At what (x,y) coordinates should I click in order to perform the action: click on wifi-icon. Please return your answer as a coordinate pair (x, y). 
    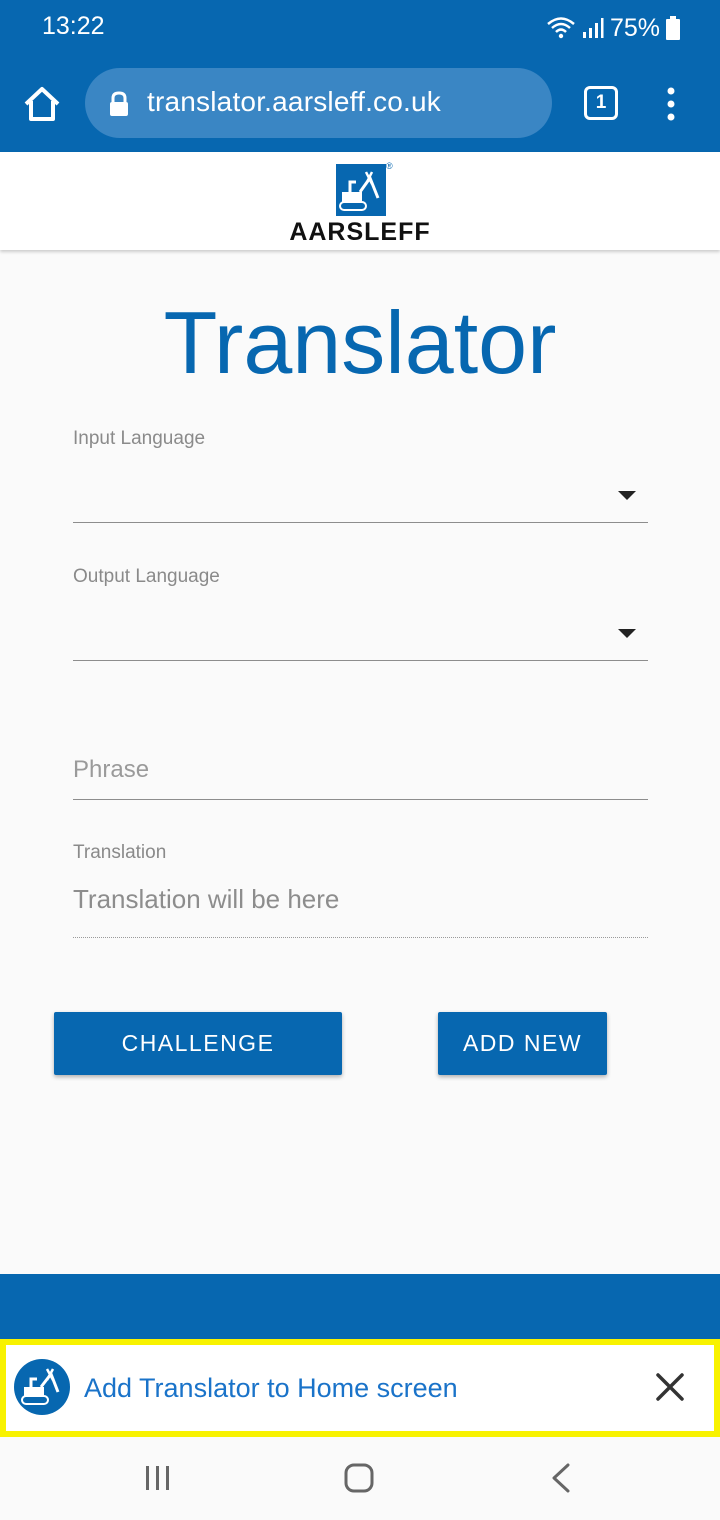
    Looking at the image, I should click on (561, 28).